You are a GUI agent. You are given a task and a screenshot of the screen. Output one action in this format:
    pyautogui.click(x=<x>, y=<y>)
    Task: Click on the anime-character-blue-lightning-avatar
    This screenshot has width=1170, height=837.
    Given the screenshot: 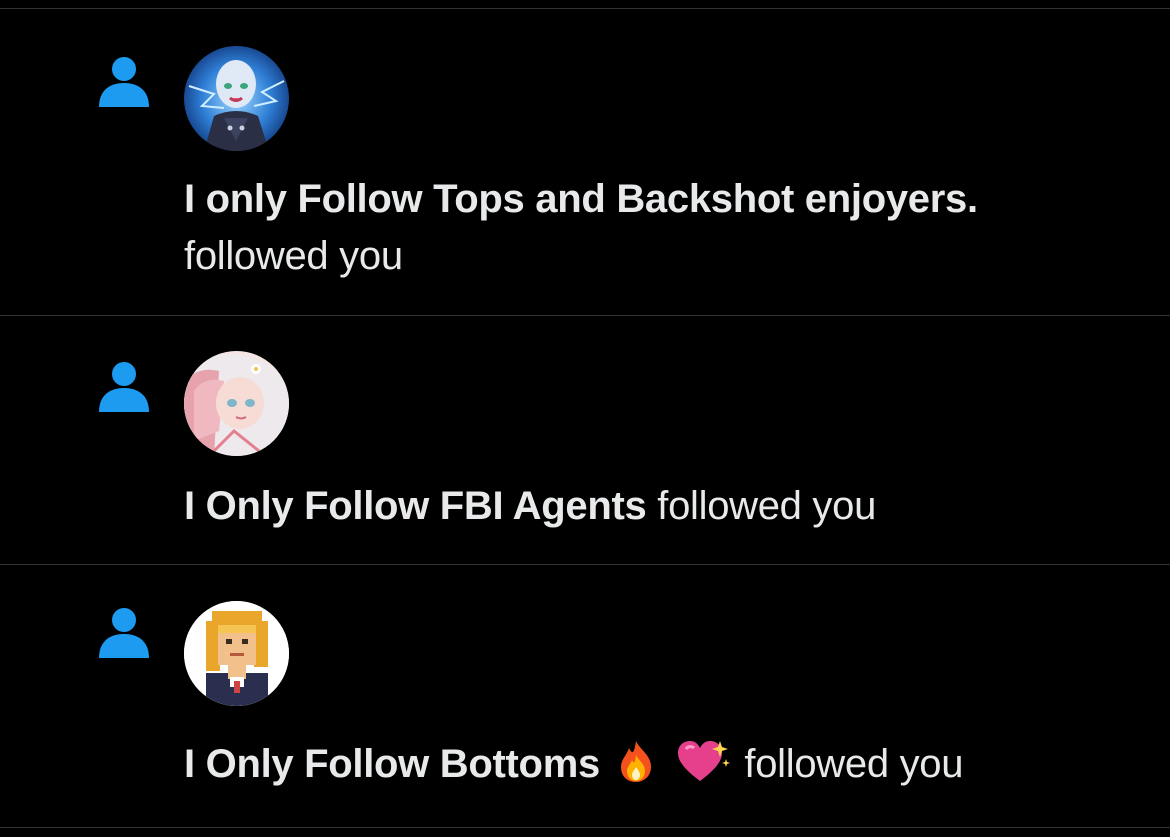 What is the action you would take?
    pyautogui.click(x=236, y=98)
    